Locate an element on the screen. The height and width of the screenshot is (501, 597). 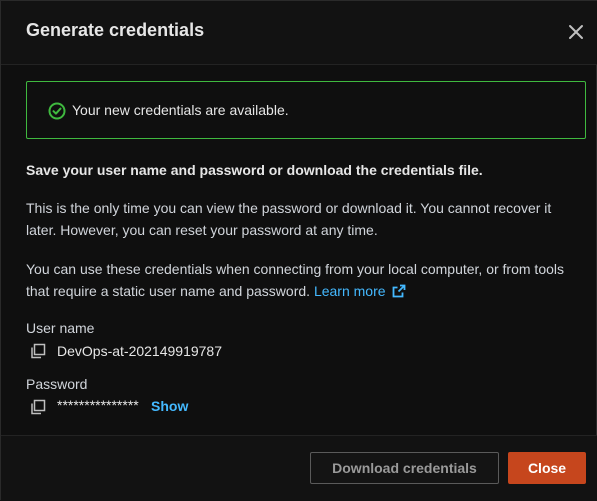
username-label: User name is located at coordinates (60, 328).